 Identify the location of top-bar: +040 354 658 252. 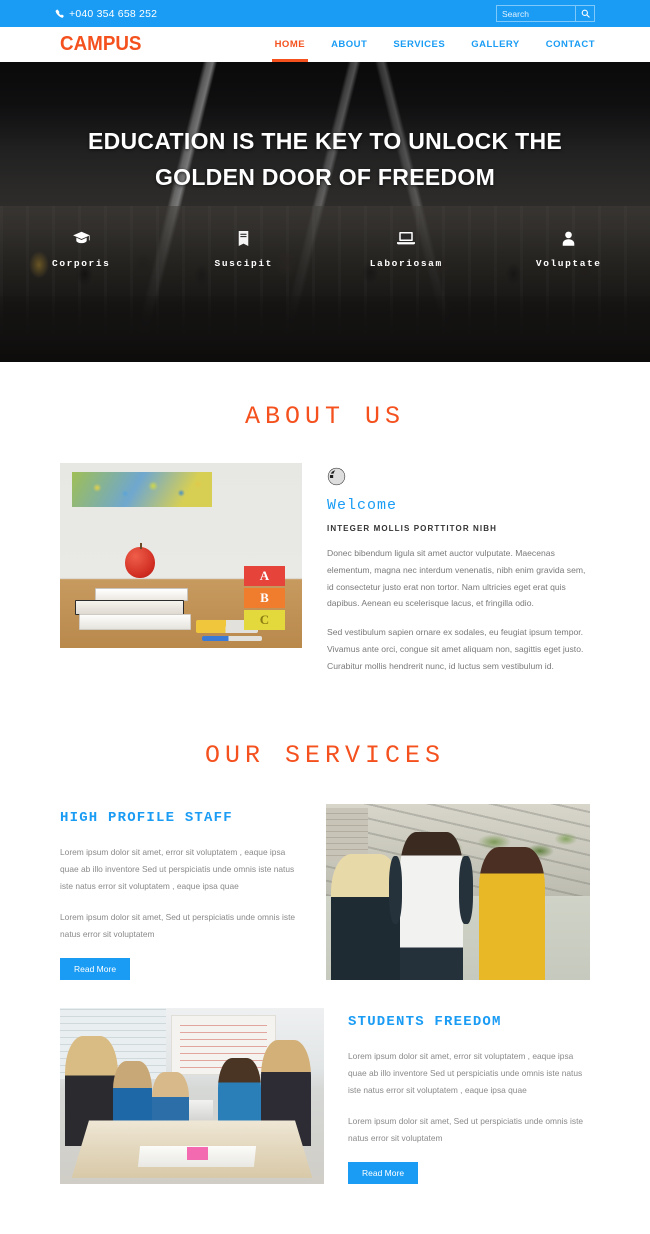
(325, 13).